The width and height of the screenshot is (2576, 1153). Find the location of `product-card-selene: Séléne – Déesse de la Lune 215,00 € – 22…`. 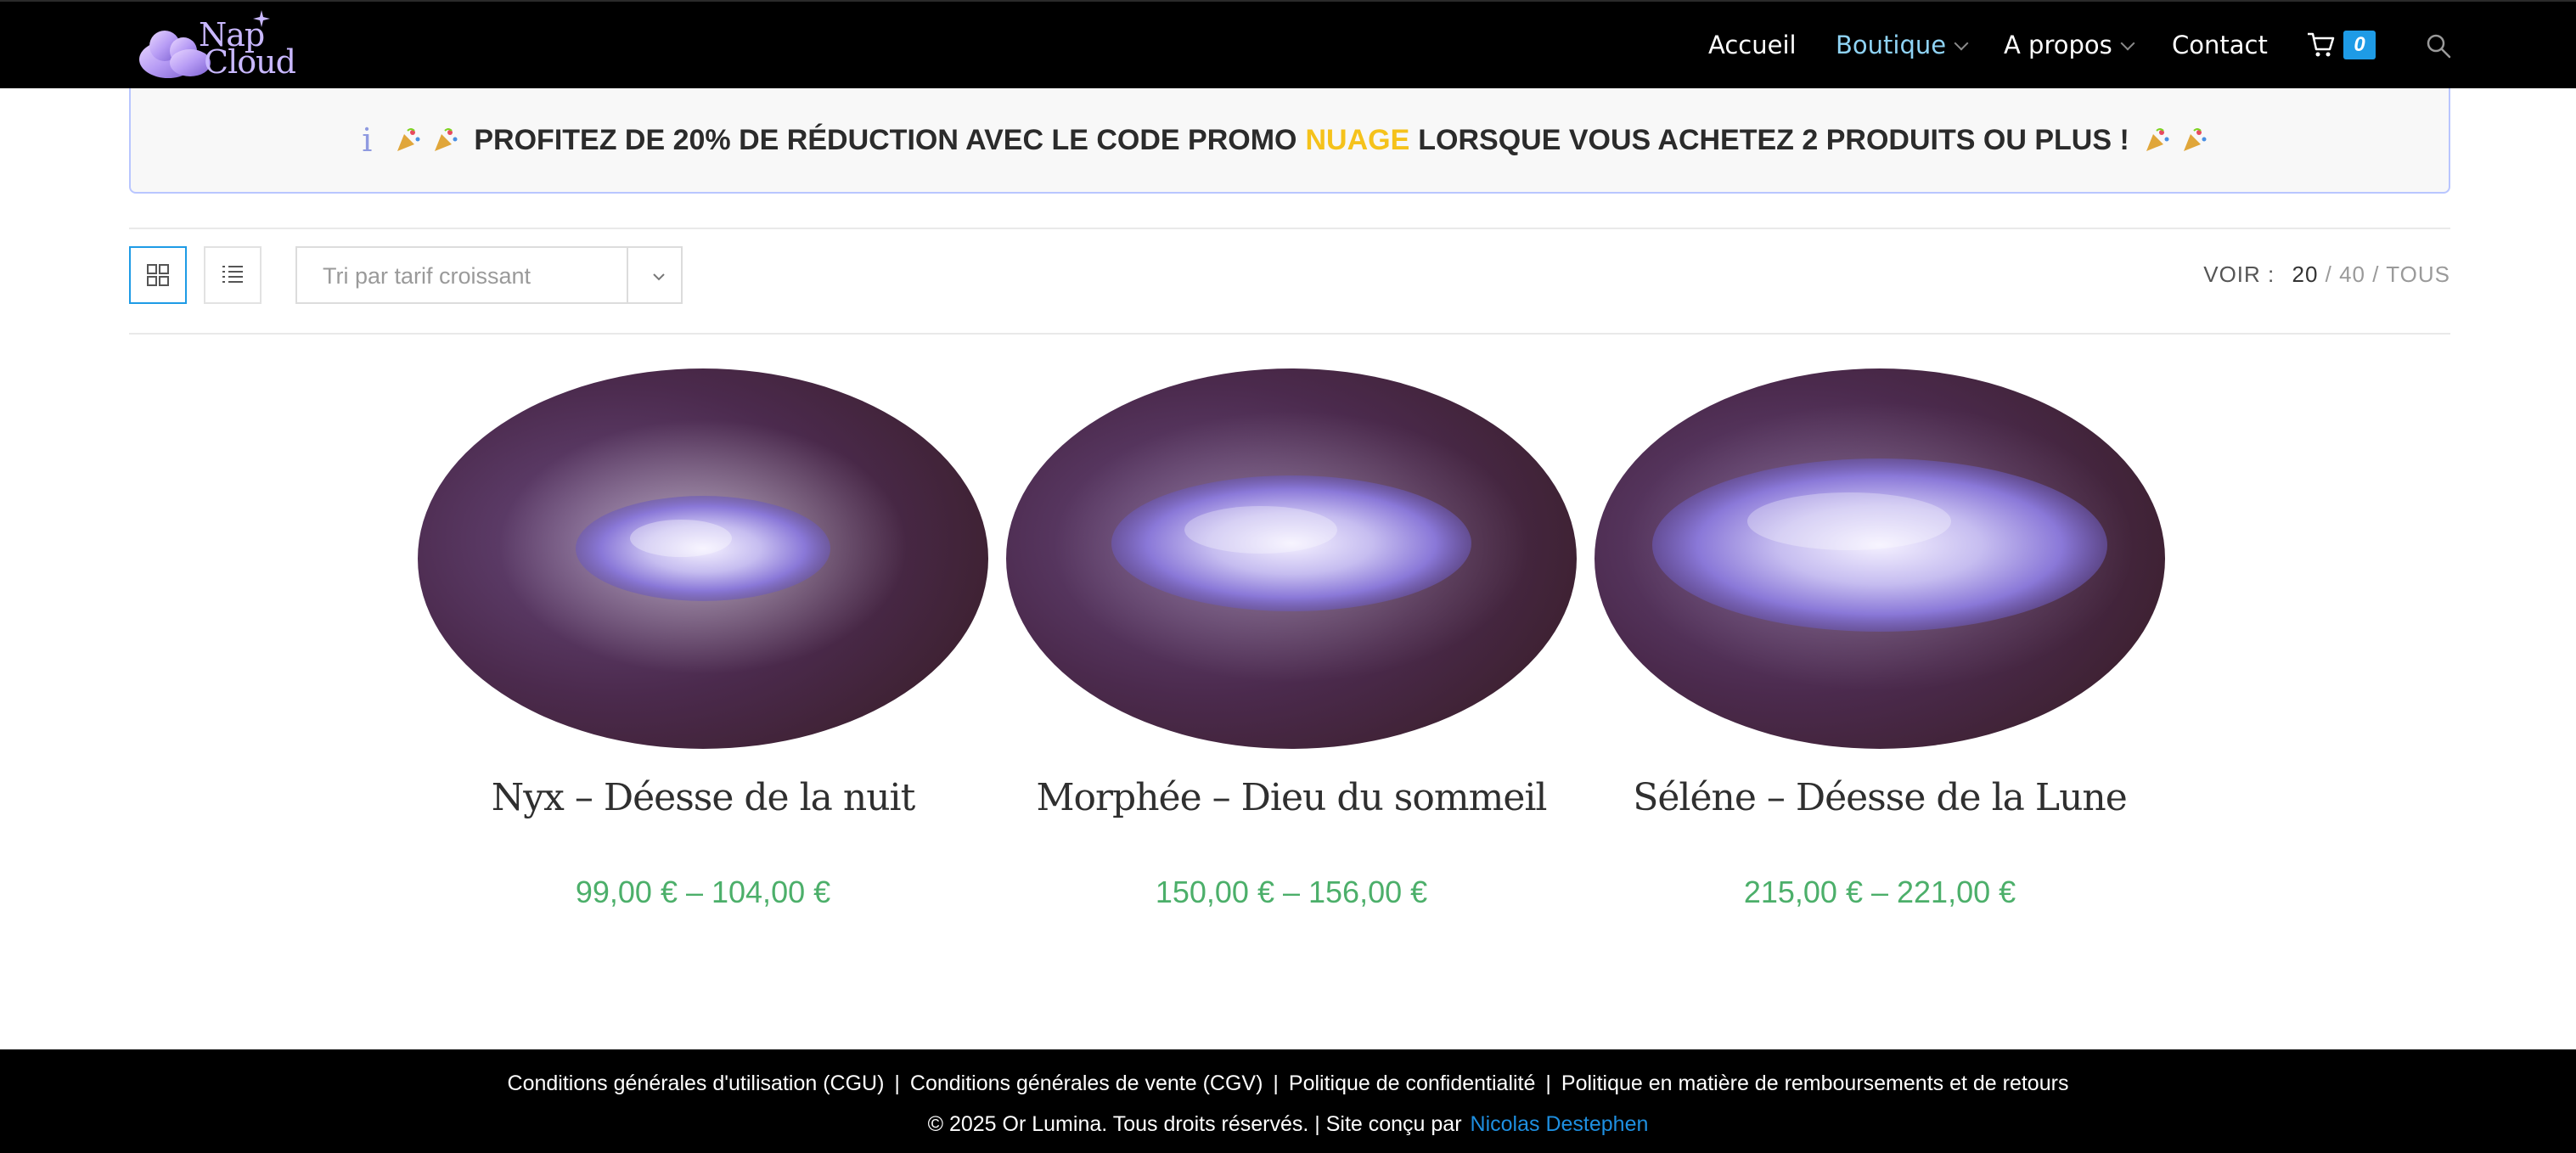

product-card-selene: Séléne – Déesse de la Lune 215,00 € – 22… is located at coordinates (1880, 638).